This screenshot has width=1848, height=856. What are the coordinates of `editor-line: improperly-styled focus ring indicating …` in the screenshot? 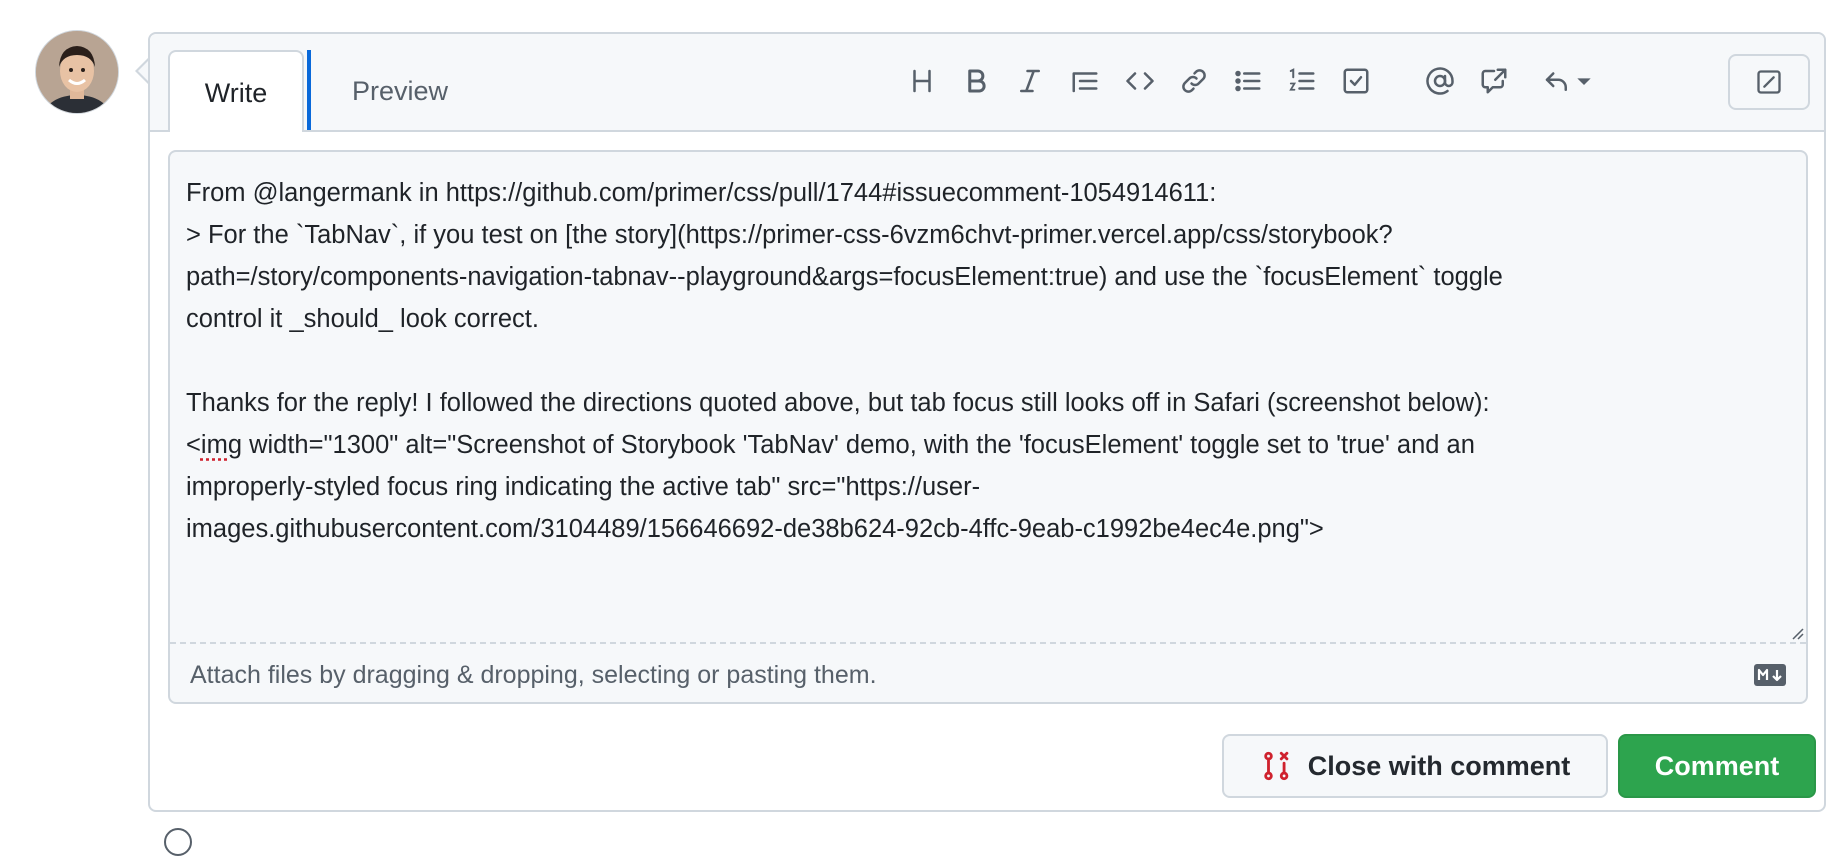 It's located at (583, 487).